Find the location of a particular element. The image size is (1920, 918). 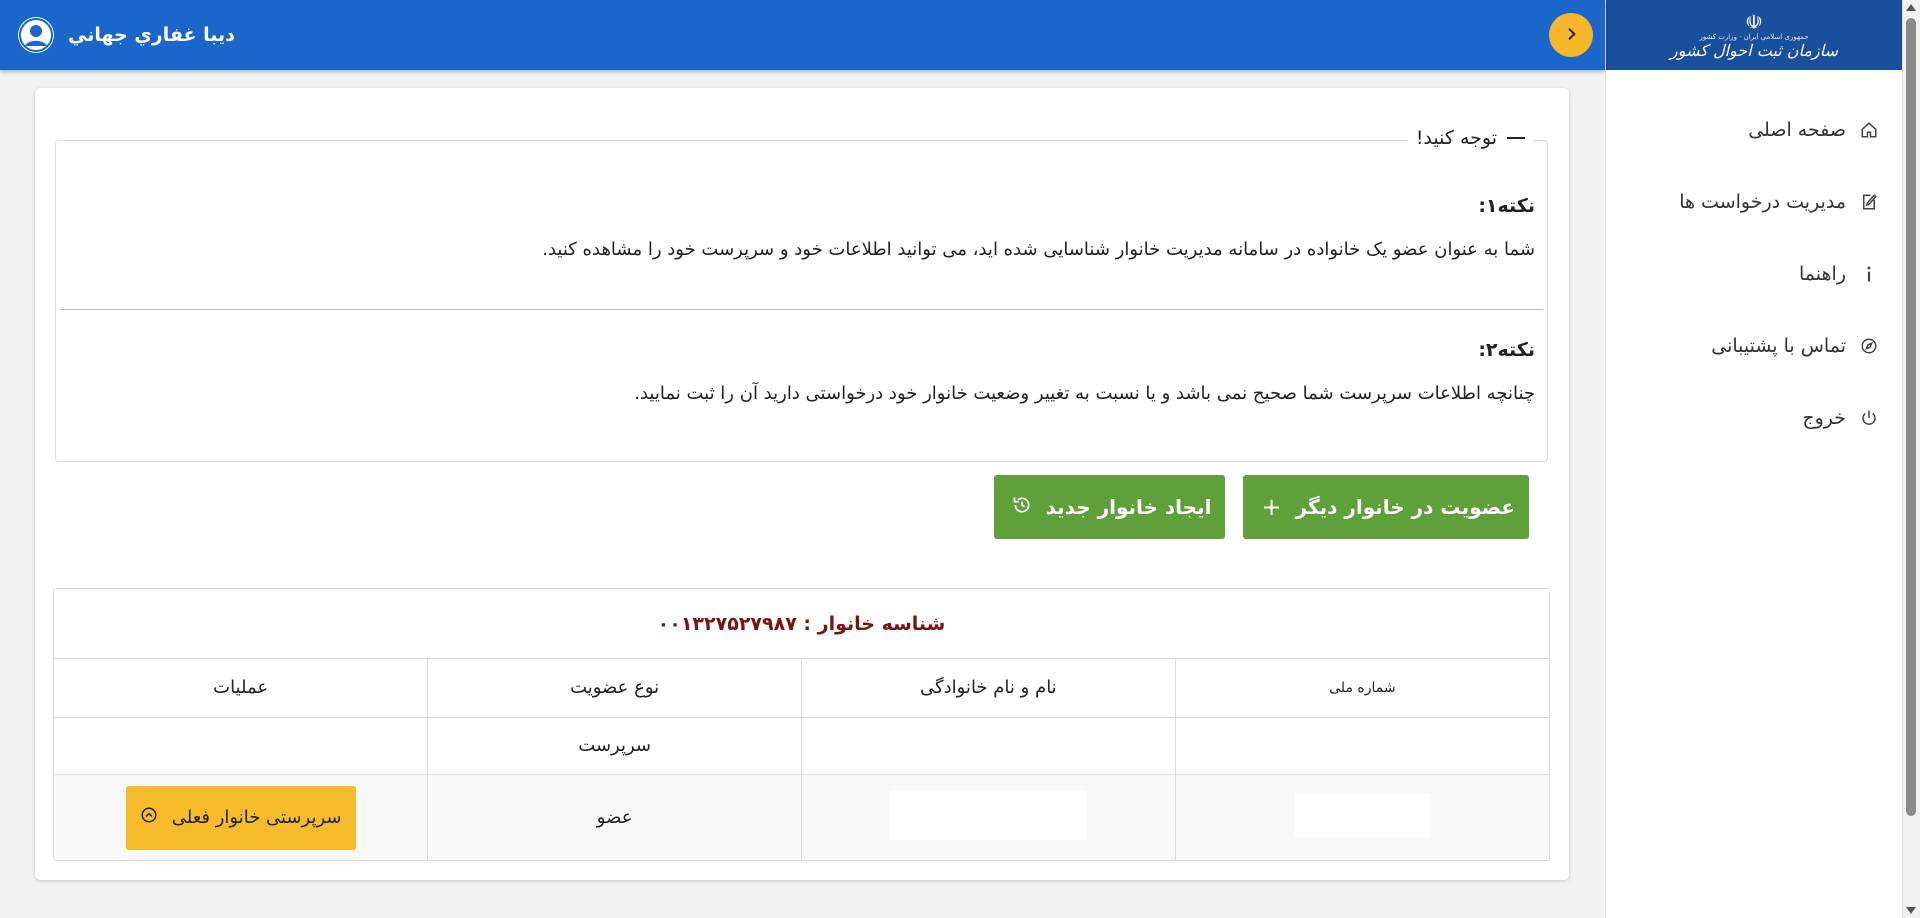

home-icon is located at coordinates (1869, 130).